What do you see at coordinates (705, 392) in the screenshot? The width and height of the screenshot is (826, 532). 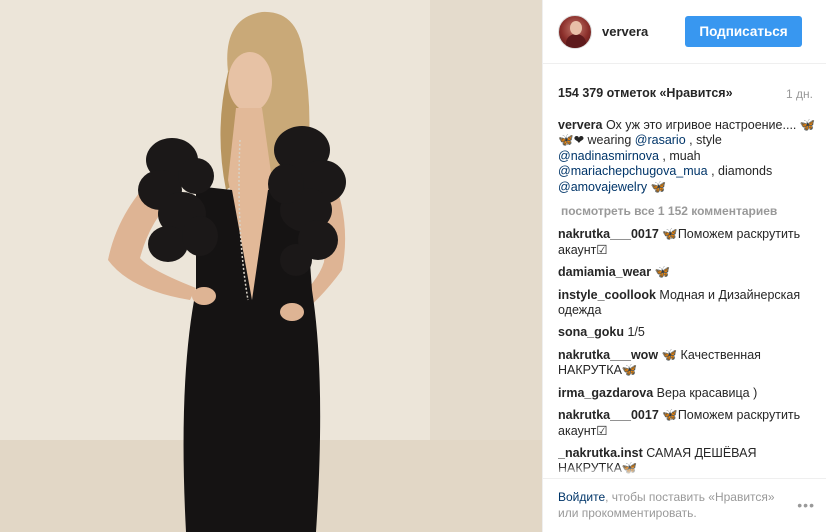 I see `comment-text: Вера красавица )` at bounding box center [705, 392].